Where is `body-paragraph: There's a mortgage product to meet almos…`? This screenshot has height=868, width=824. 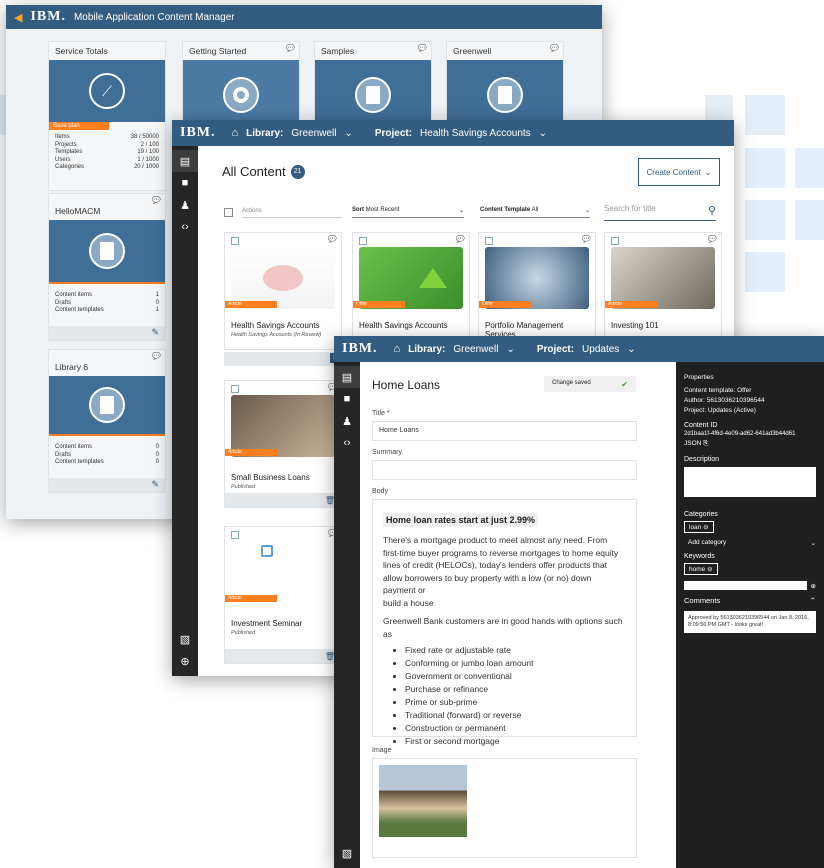
body-paragraph: There's a mortgage product to meet almos… is located at coordinates (501, 565).